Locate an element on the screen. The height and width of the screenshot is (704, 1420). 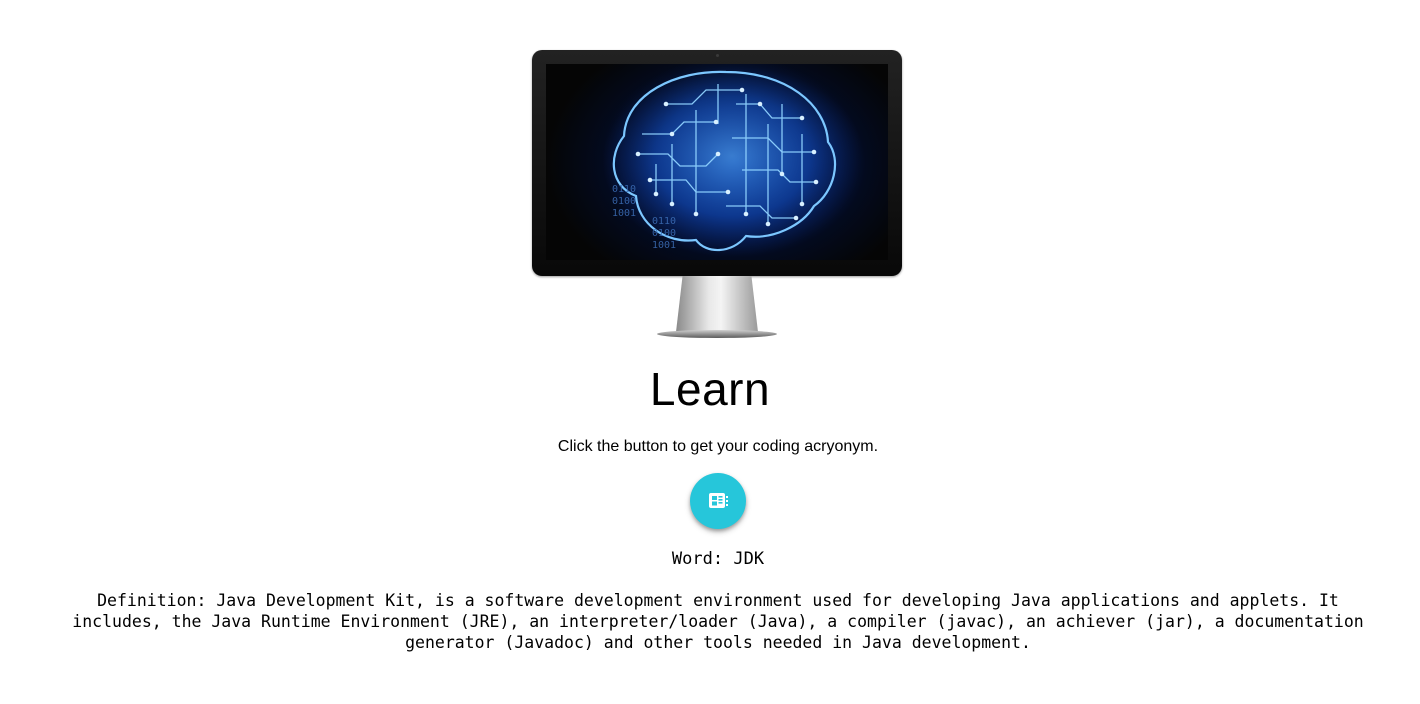
generate-icon is located at coordinates (718, 501).